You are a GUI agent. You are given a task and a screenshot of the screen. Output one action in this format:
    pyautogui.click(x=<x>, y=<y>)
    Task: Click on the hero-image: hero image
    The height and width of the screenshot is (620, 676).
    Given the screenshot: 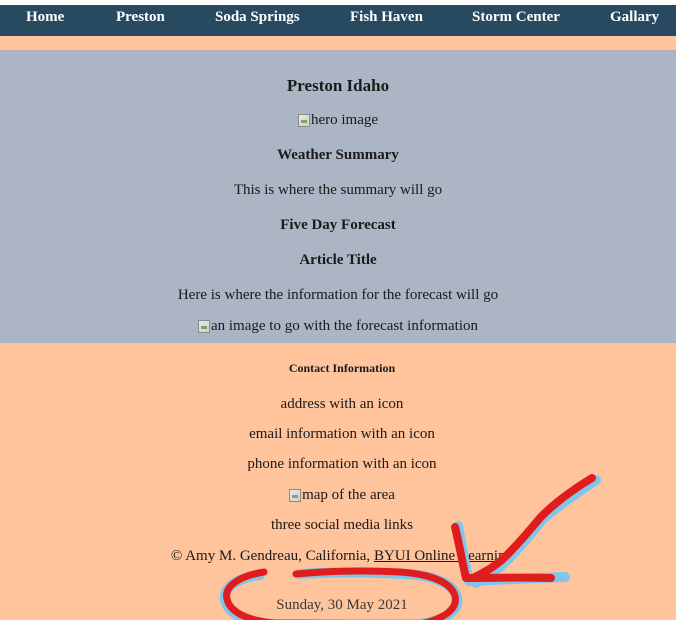 What is the action you would take?
    pyautogui.click(x=338, y=122)
    